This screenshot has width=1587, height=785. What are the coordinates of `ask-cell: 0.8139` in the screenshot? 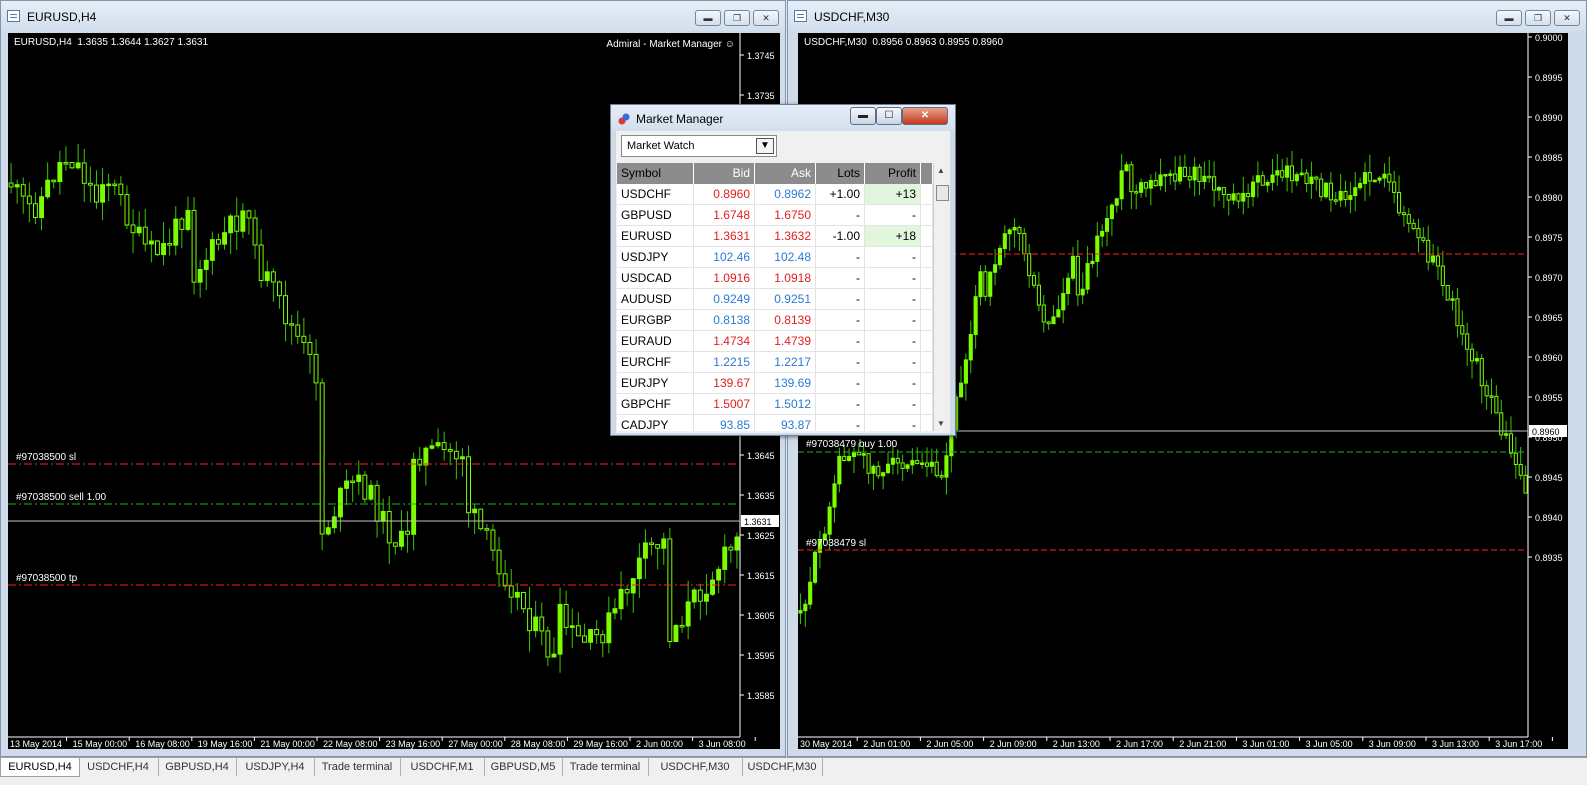 It's located at (785, 320).